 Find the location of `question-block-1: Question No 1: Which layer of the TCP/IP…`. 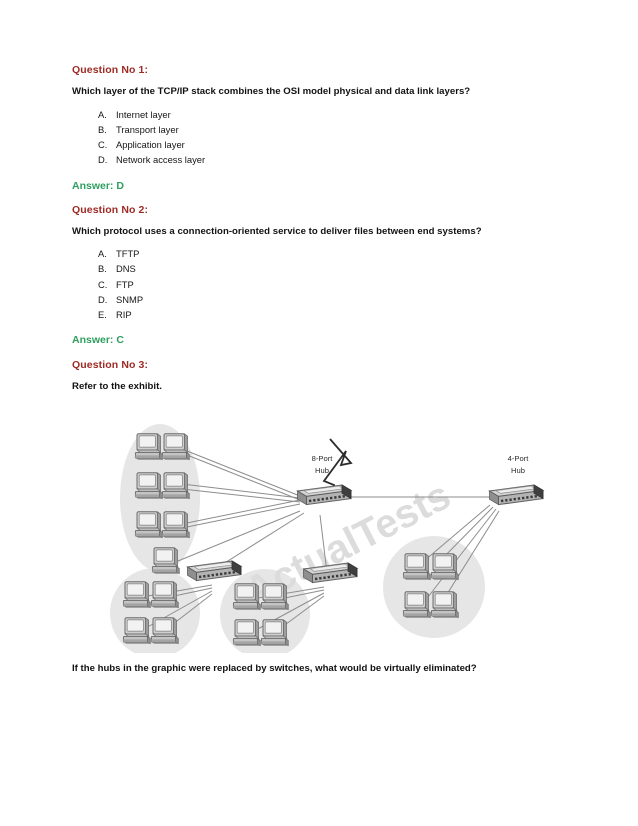

question-block-1: Question No 1: Which layer of the TCP/IP… is located at coordinates (319, 128).